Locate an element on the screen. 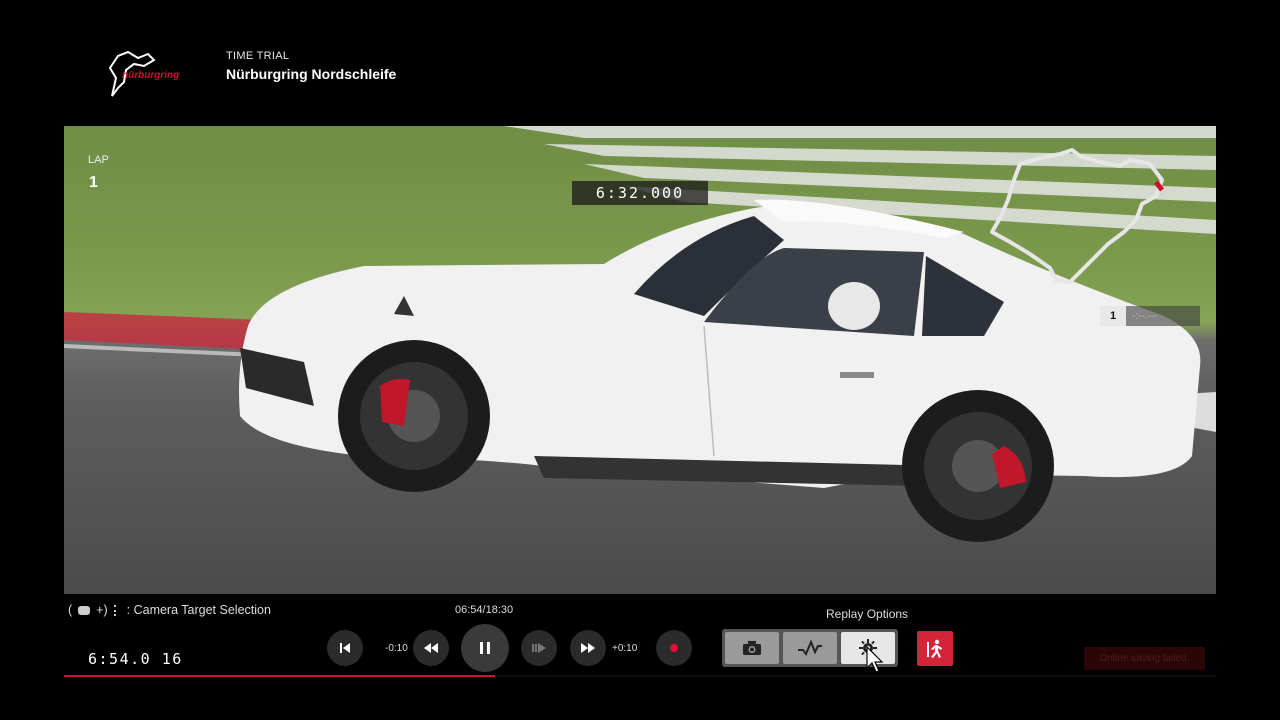 The image size is (1280, 720). record-button is located at coordinates (674, 648).